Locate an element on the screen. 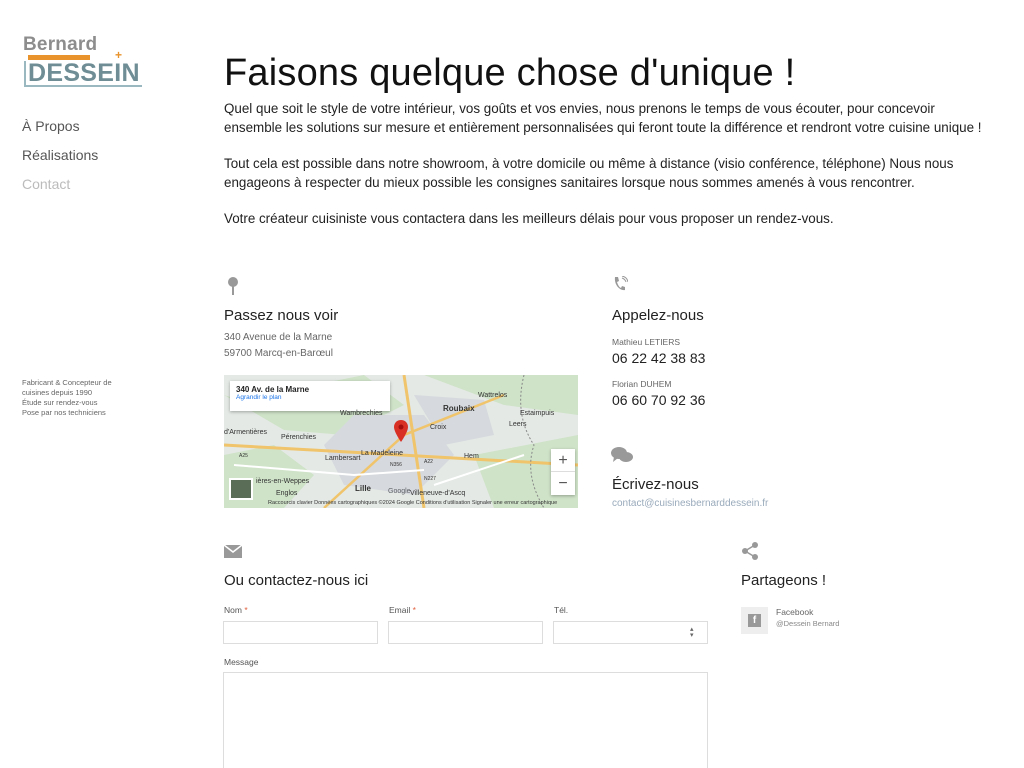 This screenshot has width=1024, height=768. name-label-text: Nom is located at coordinates (233, 610).